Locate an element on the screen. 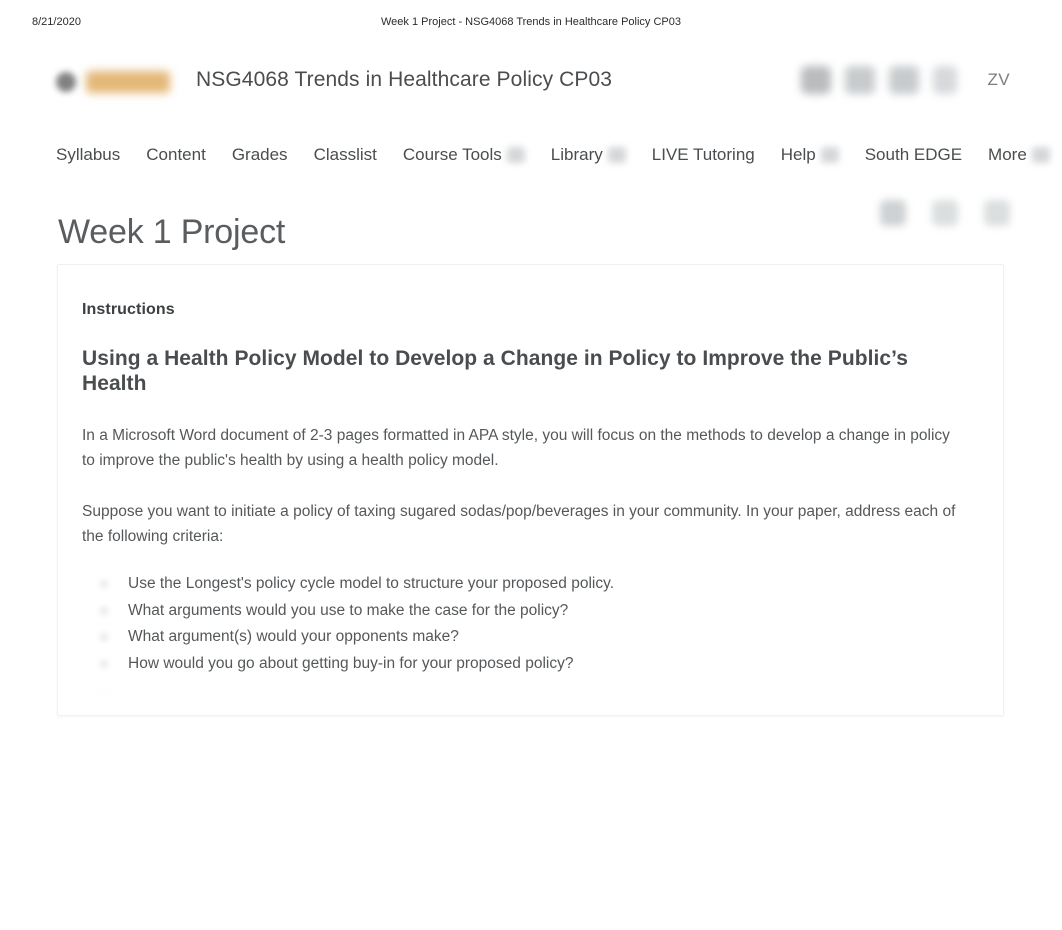 The image size is (1062, 930). nav-item-content: Content is located at coordinates (176, 155).